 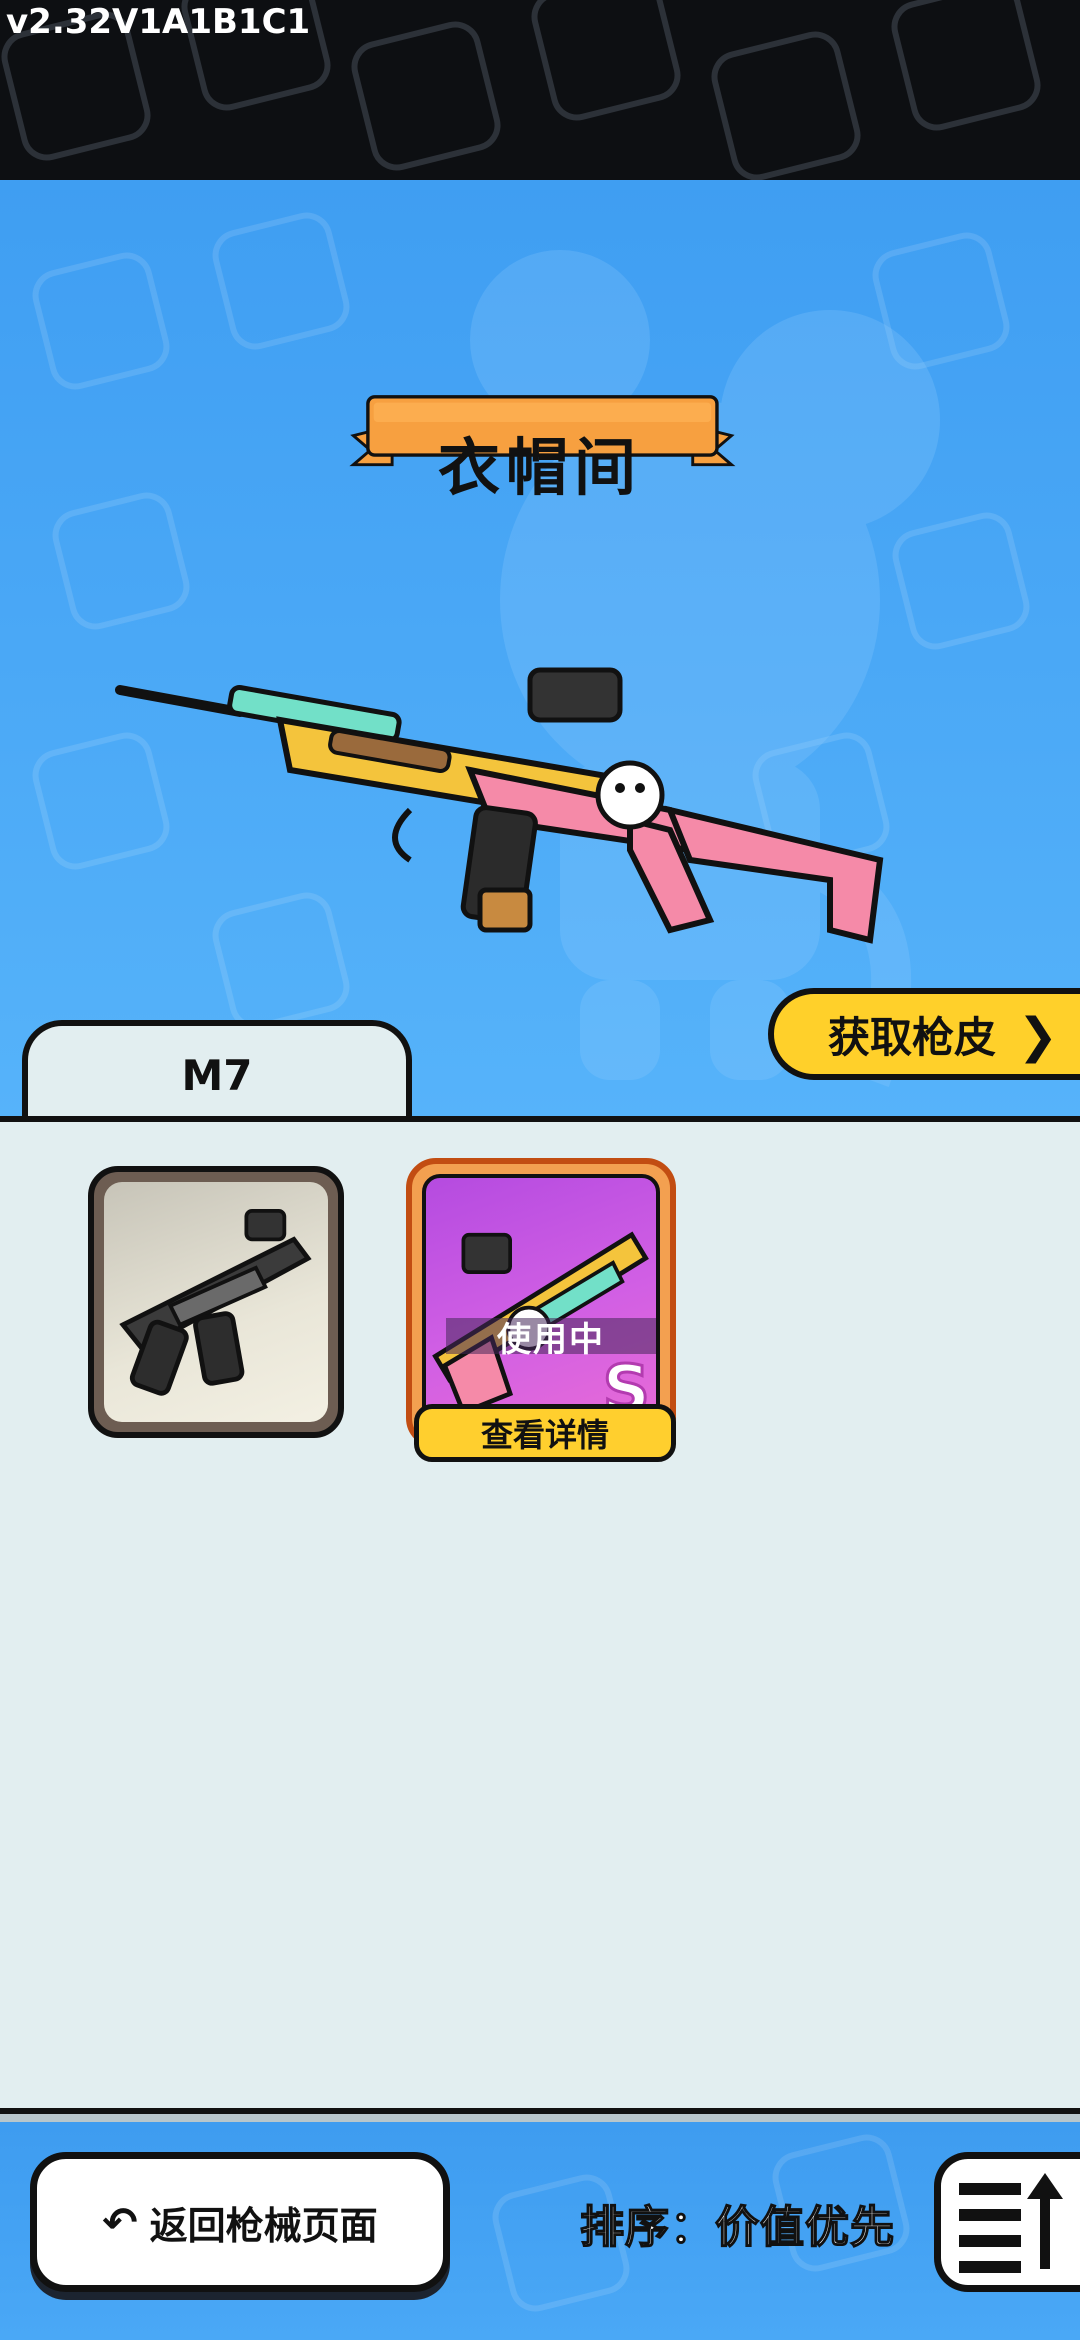 I want to click on sort-icon, so click(x=1011, y=2223).